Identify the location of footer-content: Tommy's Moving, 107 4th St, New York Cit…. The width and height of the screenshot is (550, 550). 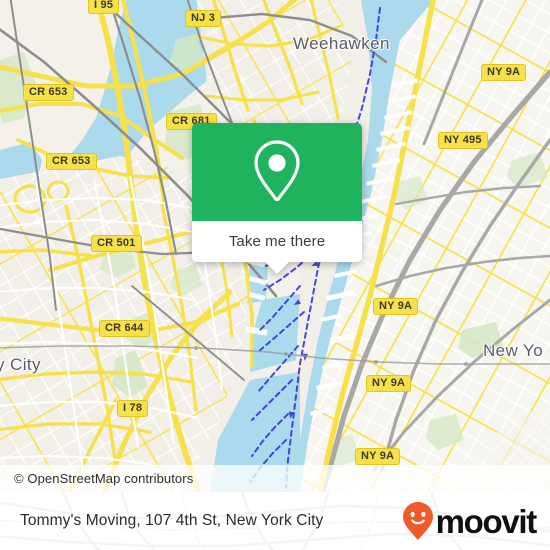
(275, 521).